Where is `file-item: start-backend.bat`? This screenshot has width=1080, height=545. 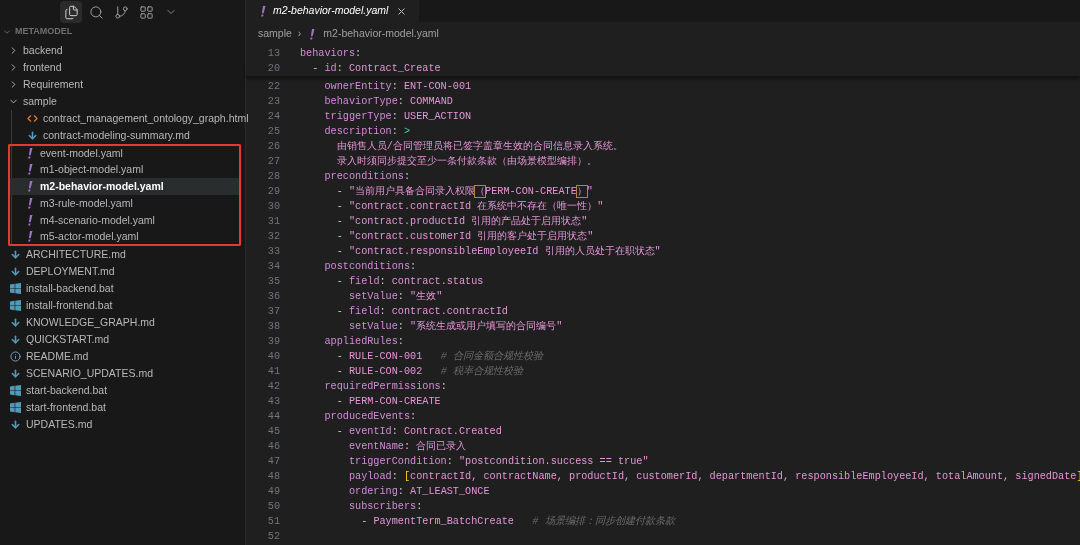 file-item: start-backend.bat is located at coordinates (122, 390).